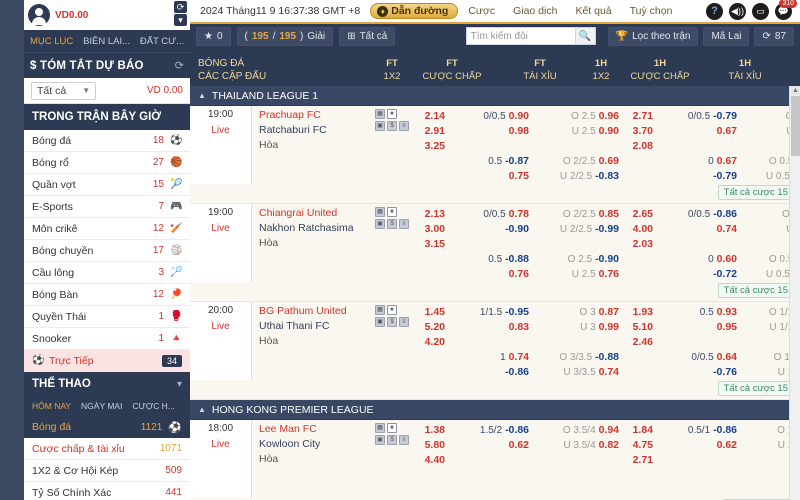 The width and height of the screenshot is (800, 500). What do you see at coordinates (519, 131) in the screenshot?
I see `odd-value: 0.98` at bounding box center [519, 131].